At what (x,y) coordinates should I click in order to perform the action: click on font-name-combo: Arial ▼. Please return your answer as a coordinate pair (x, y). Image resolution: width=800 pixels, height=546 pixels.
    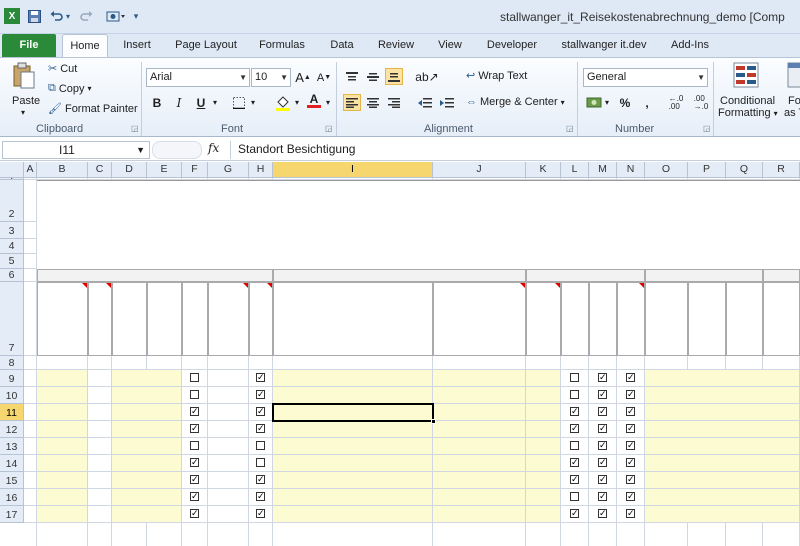
    Looking at the image, I should click on (198, 77).